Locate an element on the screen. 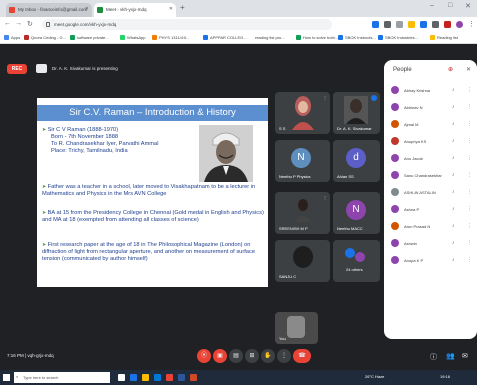 The height and width of the screenshot is (385, 477). clock: 19:16 is located at coordinates (445, 376).